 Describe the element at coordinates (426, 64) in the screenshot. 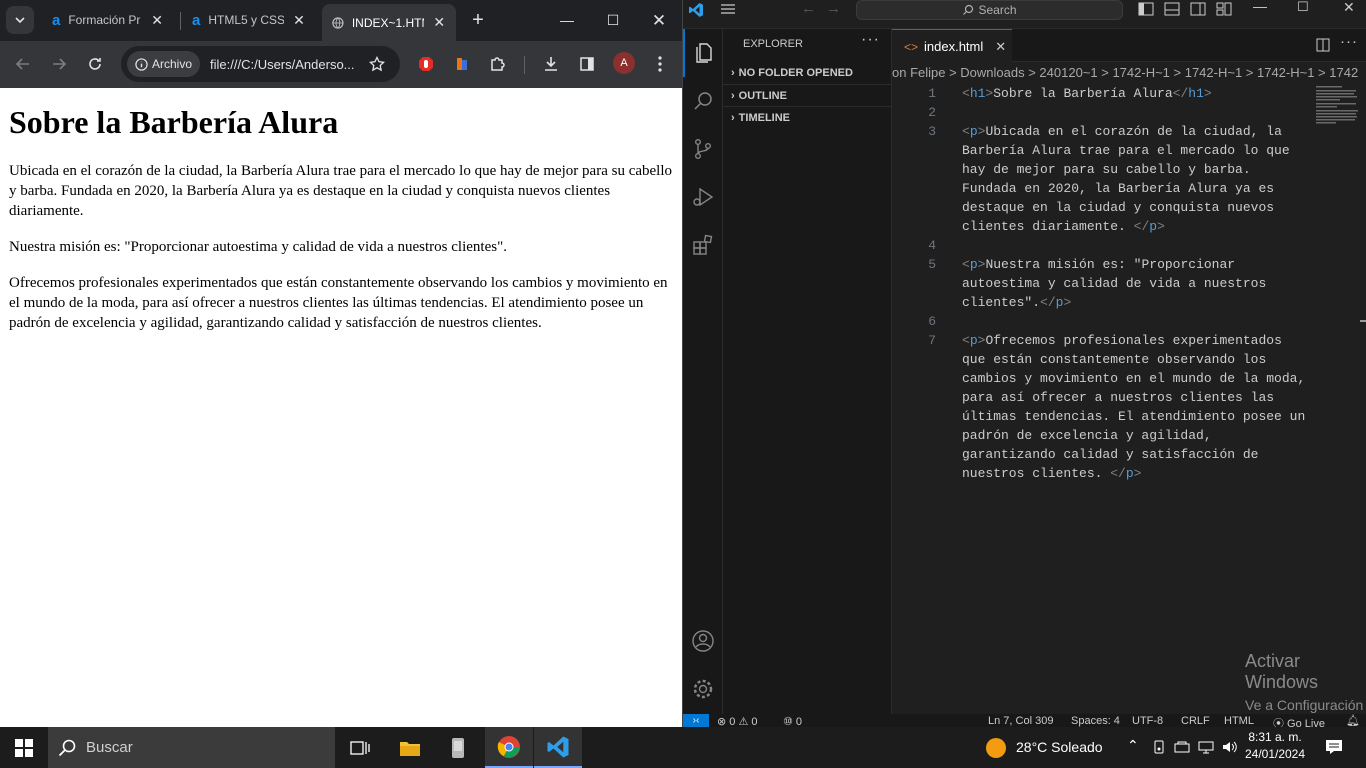

I see `extension-stop-button` at that location.